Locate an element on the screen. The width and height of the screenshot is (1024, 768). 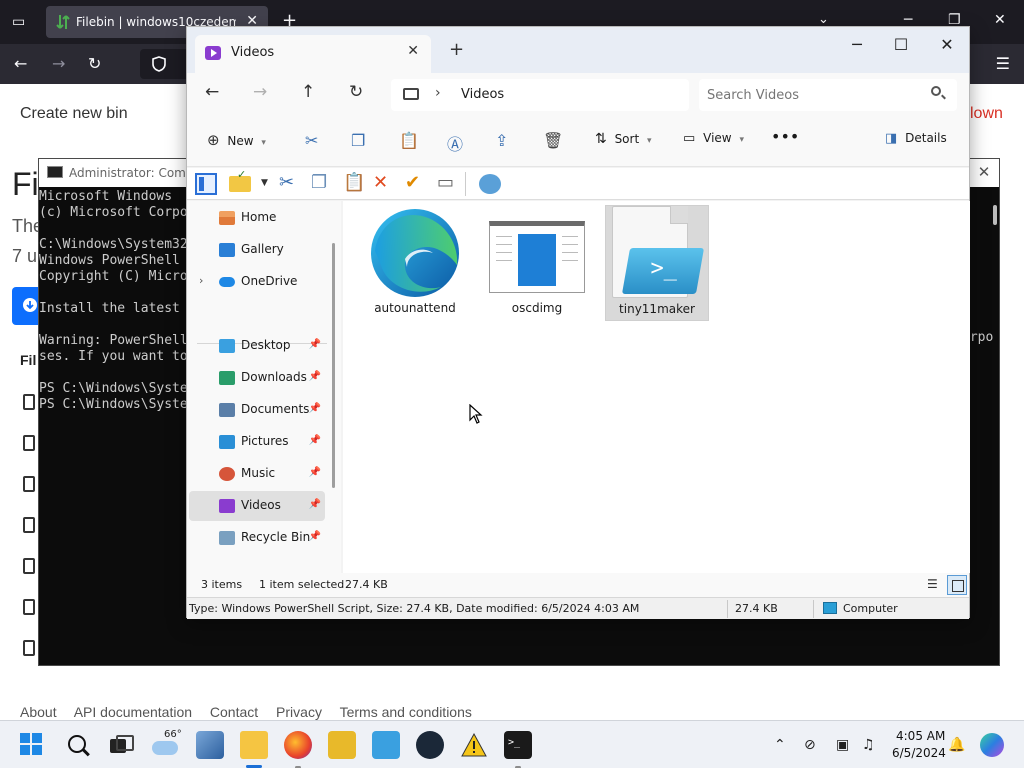
new-button: ⊕ New ▾ is located at coordinates (236, 140).